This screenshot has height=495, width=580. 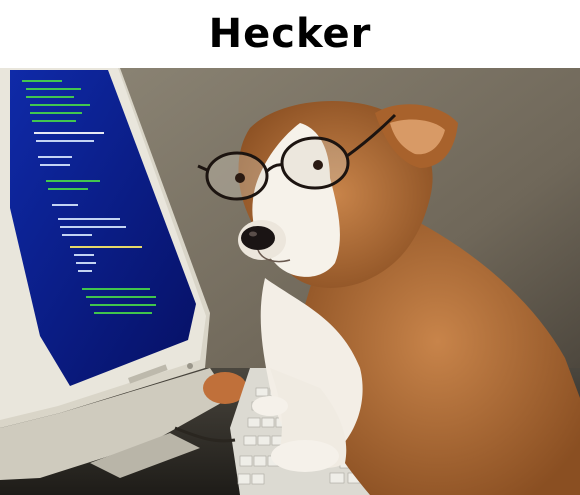 I want to click on left-eye, so click(x=240, y=178).